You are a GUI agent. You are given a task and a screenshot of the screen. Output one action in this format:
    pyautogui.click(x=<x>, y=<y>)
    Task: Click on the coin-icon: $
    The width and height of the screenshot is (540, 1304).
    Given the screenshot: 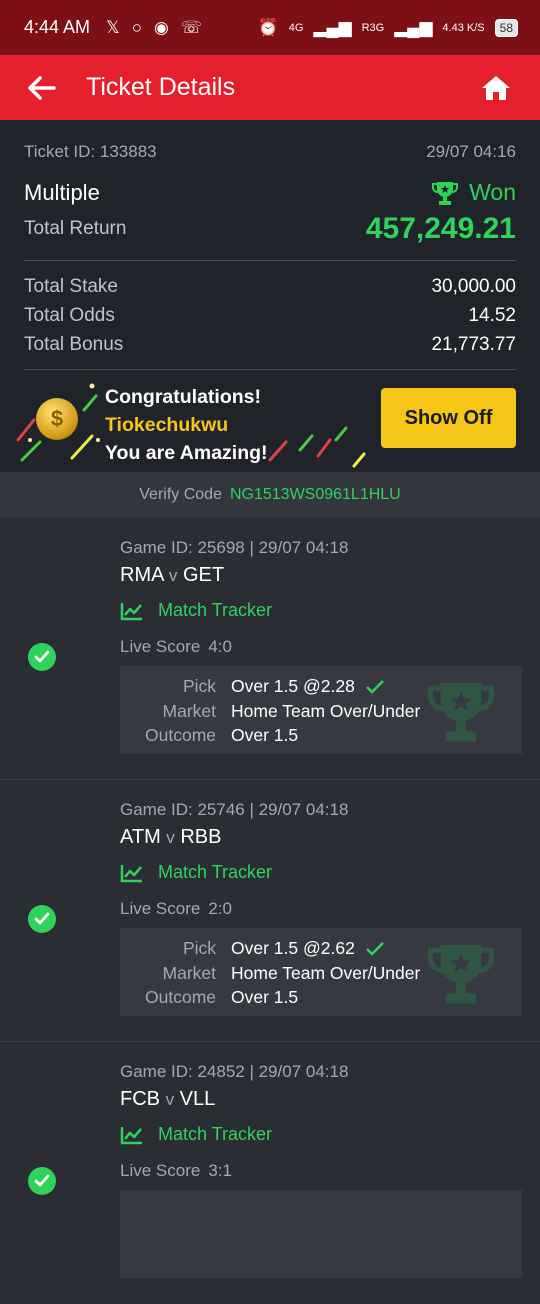 What is the action you would take?
    pyautogui.click(x=57, y=419)
    